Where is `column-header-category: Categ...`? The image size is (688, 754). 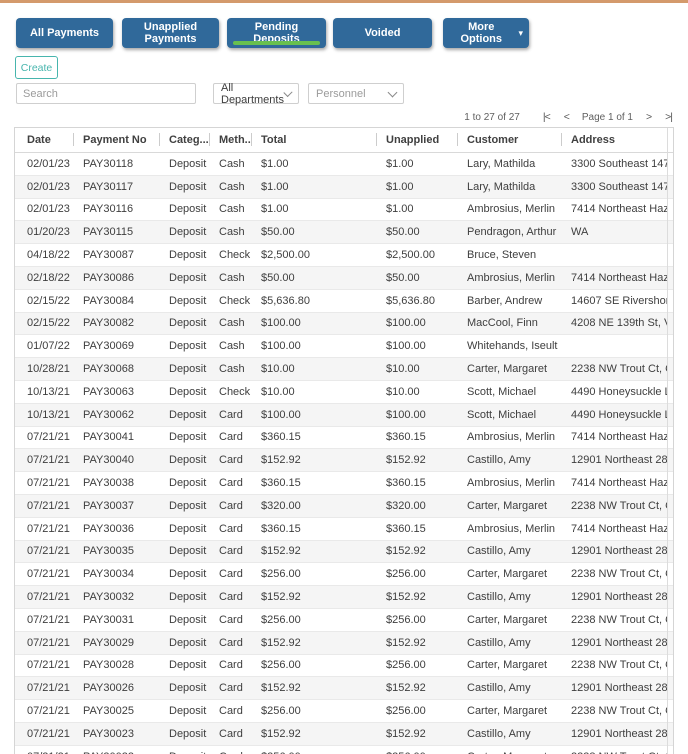
column-header-category: Categ... is located at coordinates (184, 140).